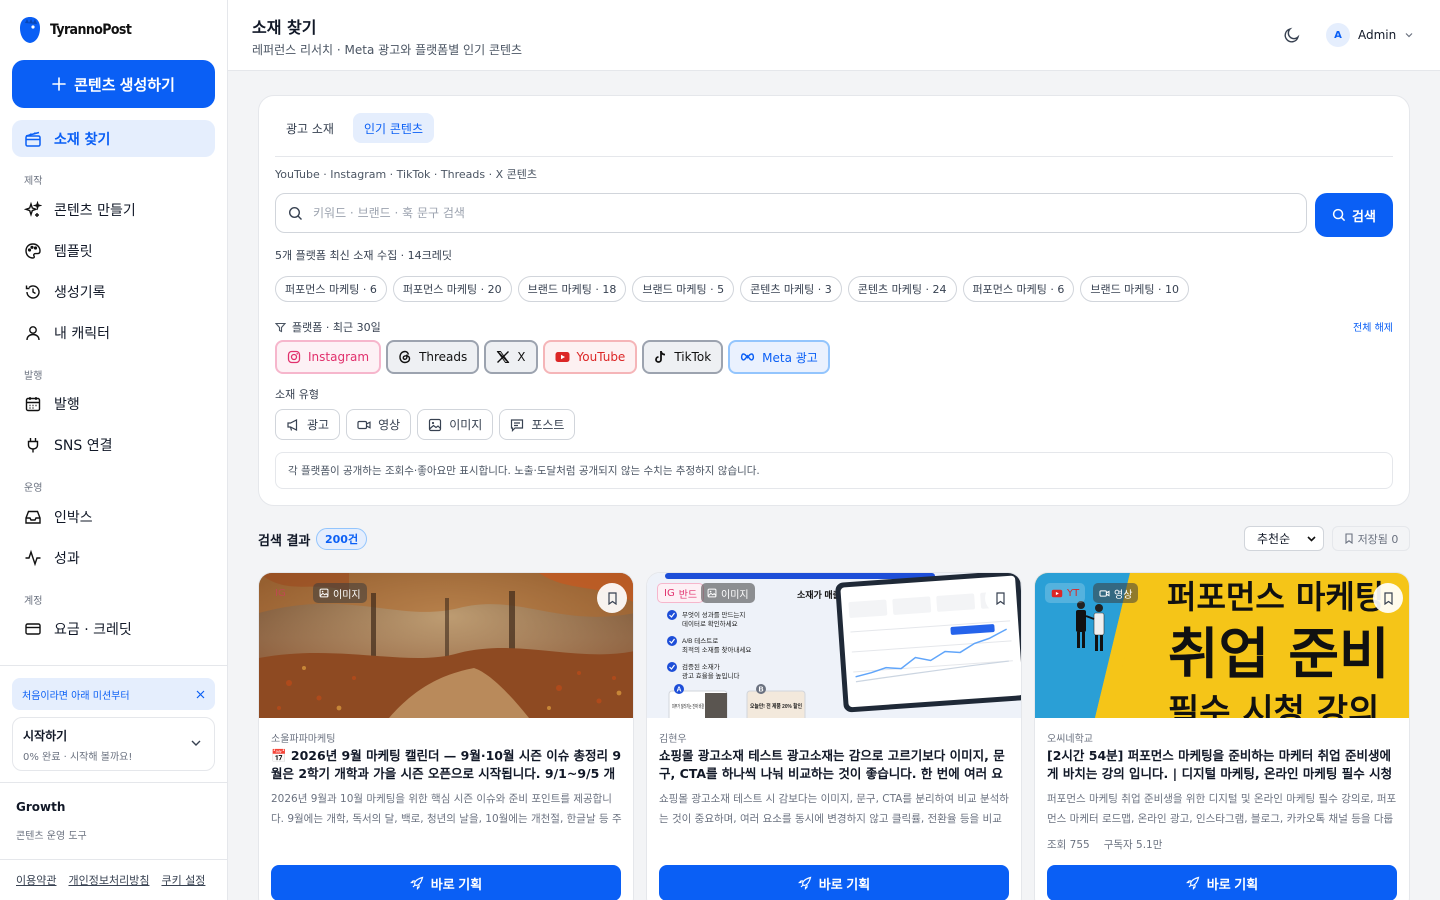 The width and height of the screenshot is (1440, 900). I want to click on inbox-icon, so click(33, 517).